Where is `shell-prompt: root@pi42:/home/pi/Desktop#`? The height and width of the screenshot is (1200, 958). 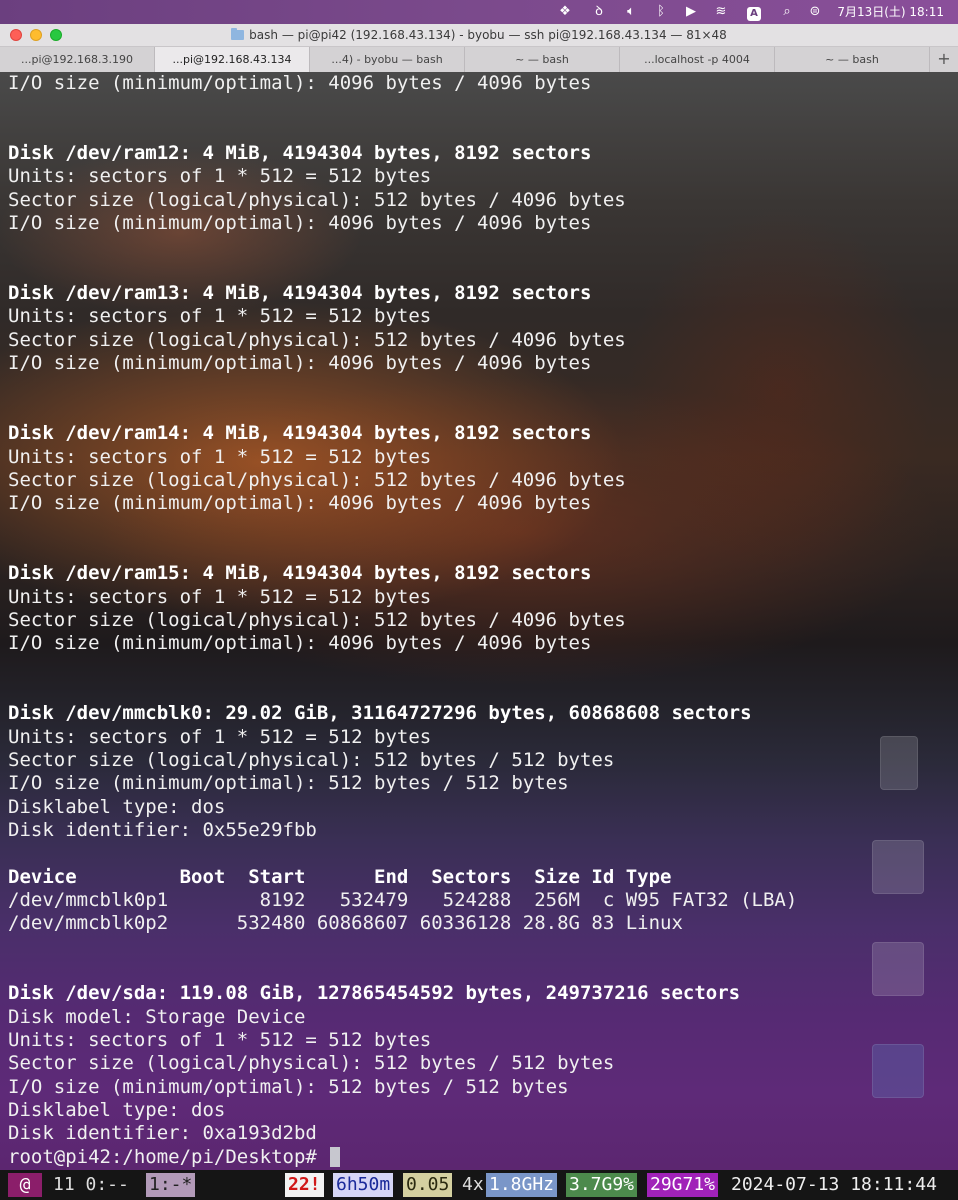 shell-prompt: root@pi42:/home/pi/Desktop# is located at coordinates (168, 1156).